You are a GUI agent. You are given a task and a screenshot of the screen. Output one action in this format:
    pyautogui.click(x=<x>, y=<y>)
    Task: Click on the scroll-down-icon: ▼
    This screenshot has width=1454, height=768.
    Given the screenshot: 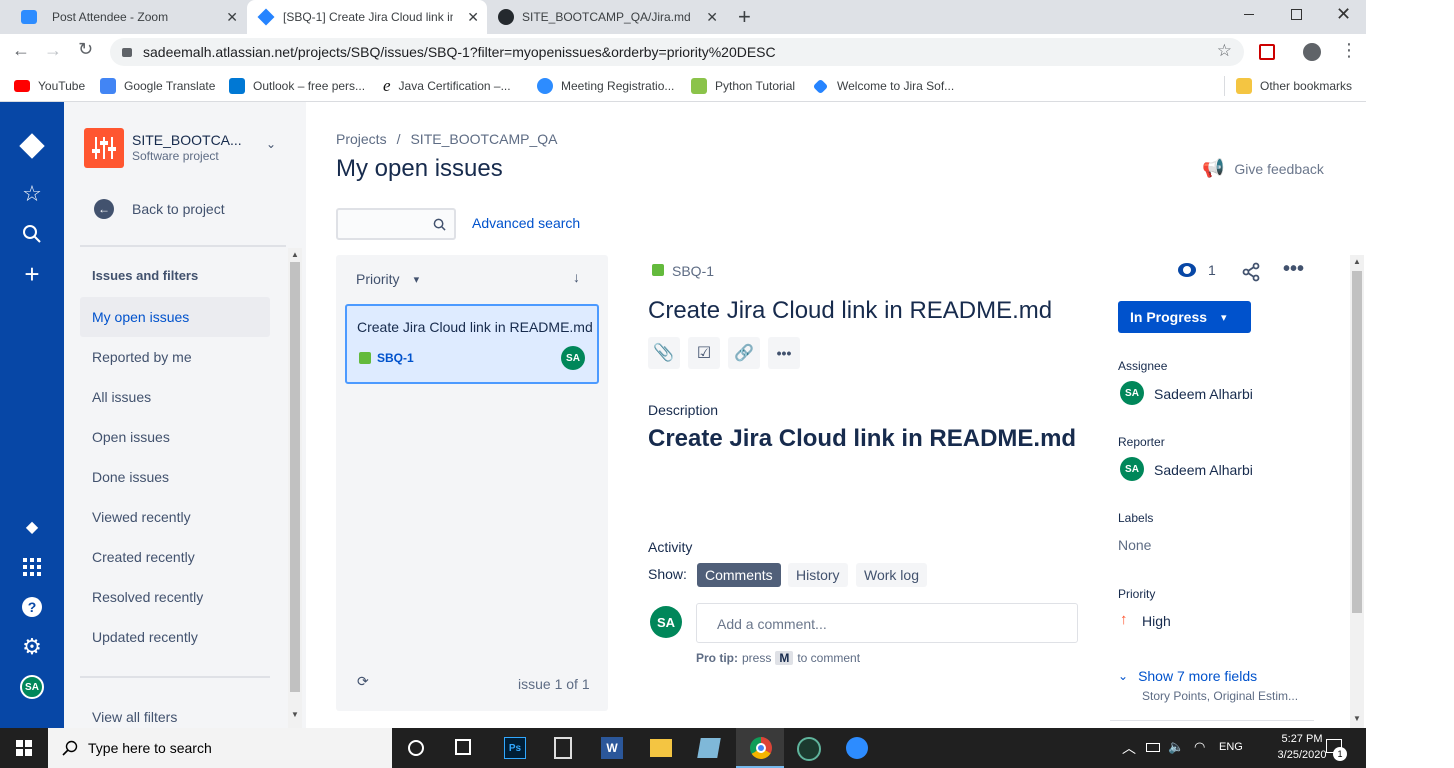 What is the action you would take?
    pyautogui.click(x=295, y=714)
    